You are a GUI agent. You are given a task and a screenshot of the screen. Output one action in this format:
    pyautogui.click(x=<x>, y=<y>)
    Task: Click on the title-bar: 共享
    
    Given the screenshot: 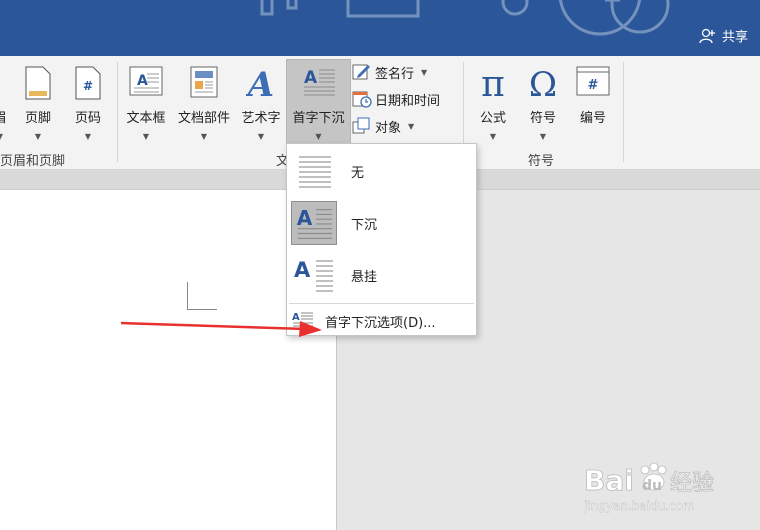 What is the action you would take?
    pyautogui.click(x=380, y=28)
    